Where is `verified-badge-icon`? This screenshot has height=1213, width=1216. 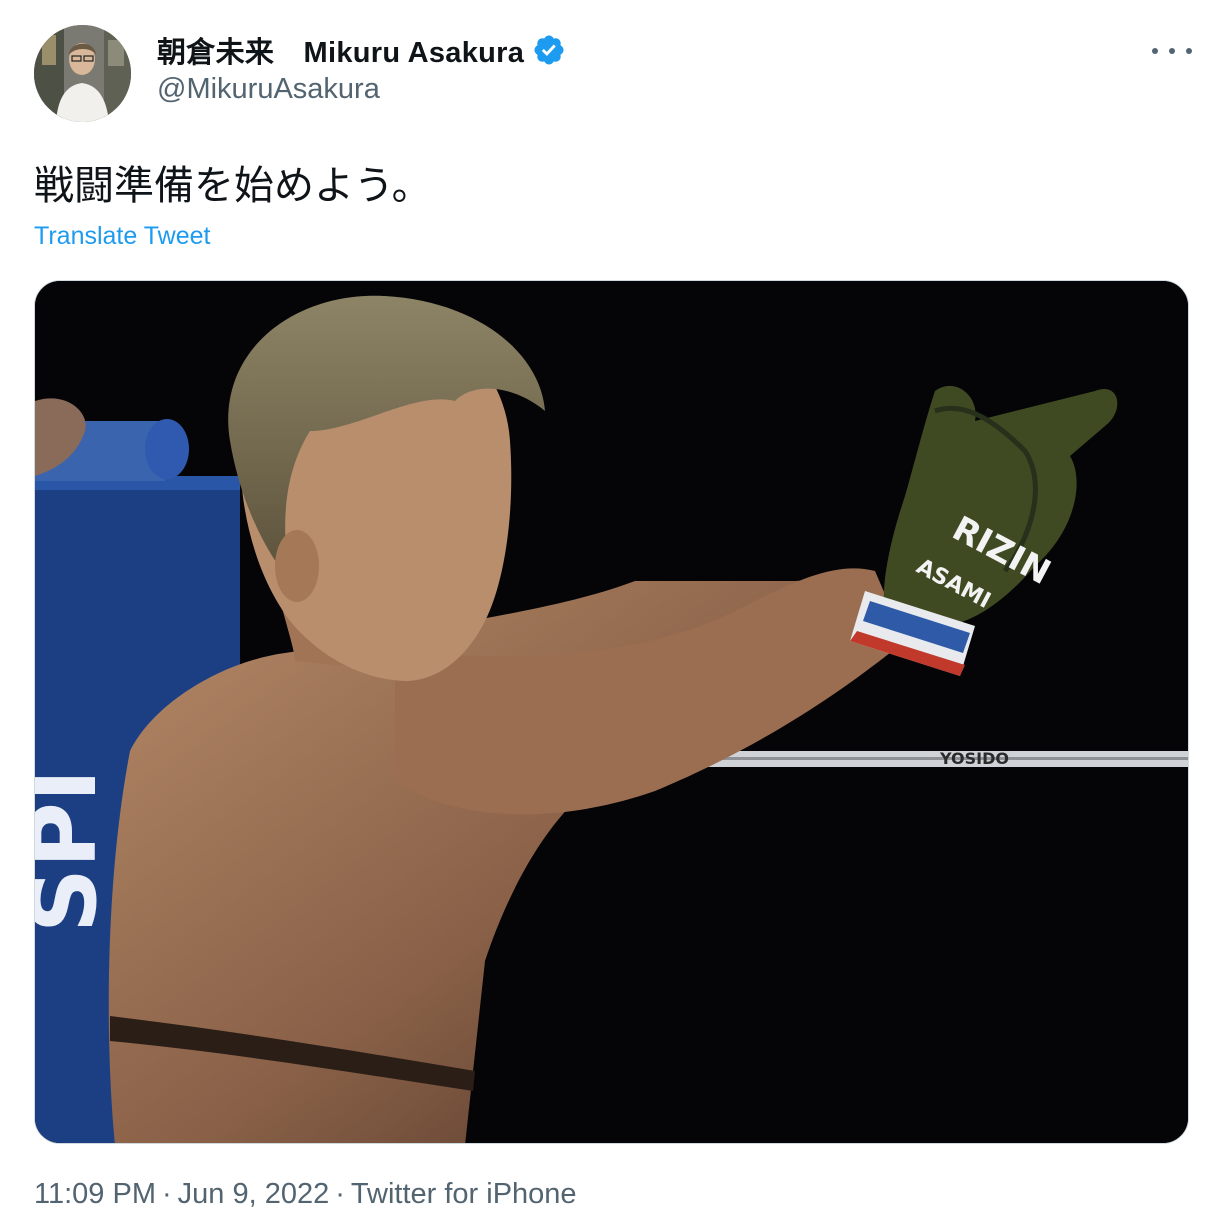
verified-badge-icon is located at coordinates (549, 50).